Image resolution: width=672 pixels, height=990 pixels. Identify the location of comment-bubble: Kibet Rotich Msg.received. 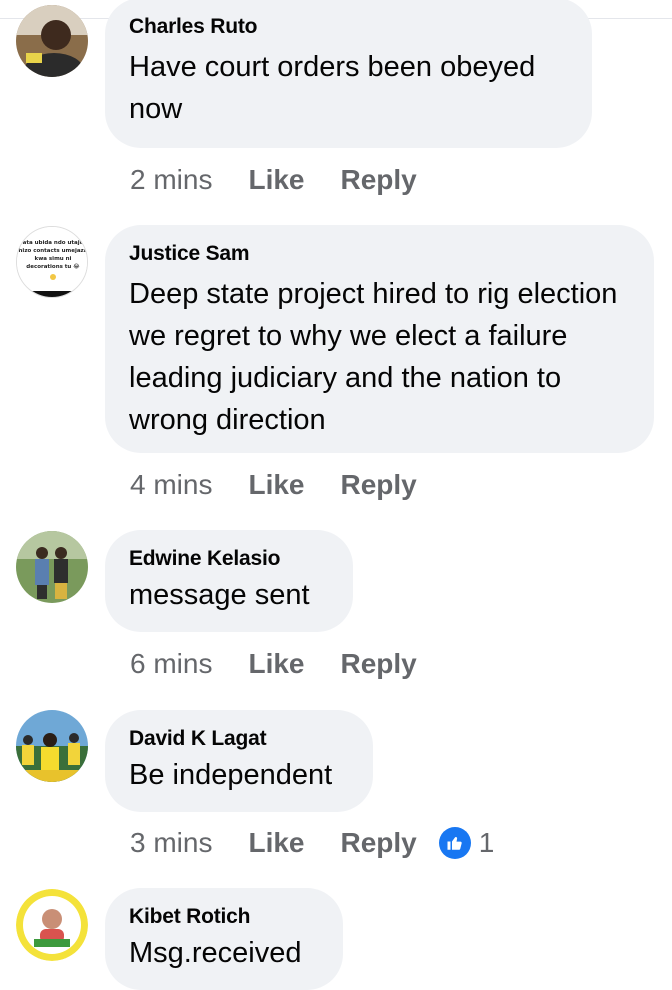
(224, 939).